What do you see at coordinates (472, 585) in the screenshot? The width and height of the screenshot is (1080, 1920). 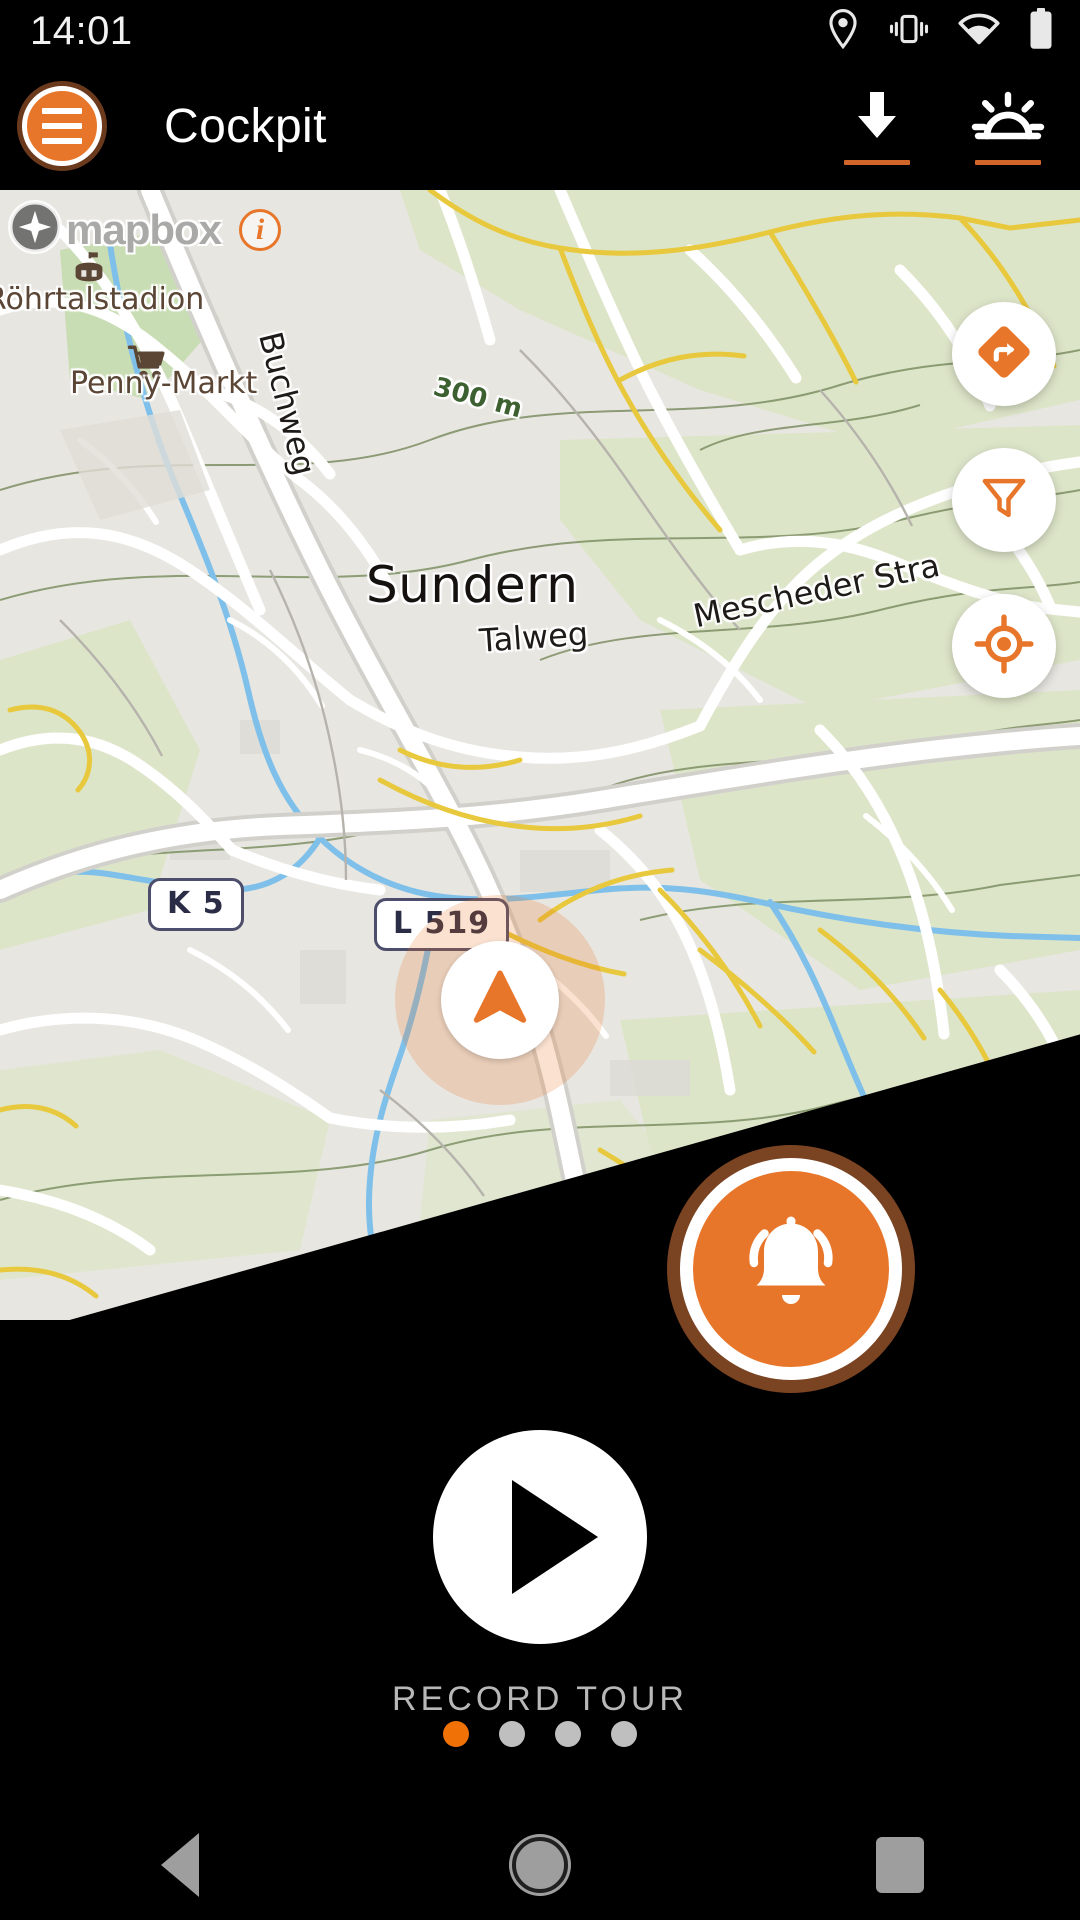 I see `map-label-sundern: Sundern` at bounding box center [472, 585].